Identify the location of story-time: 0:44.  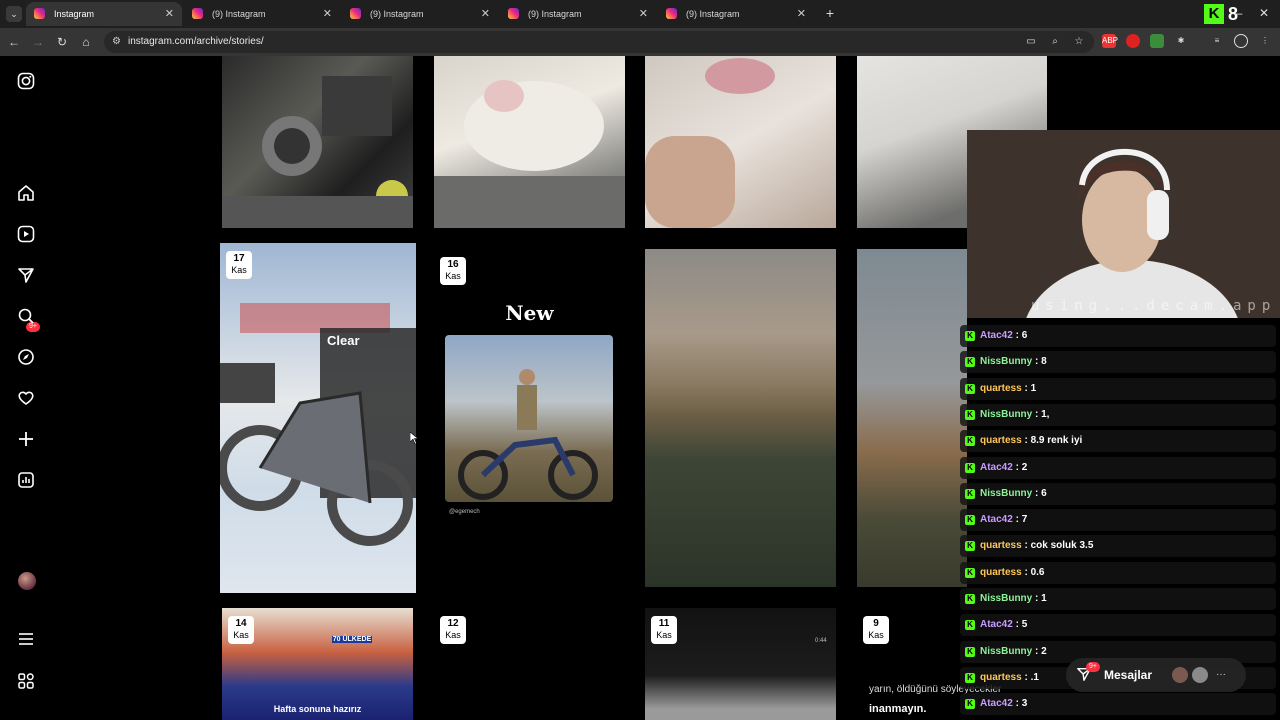
(821, 641).